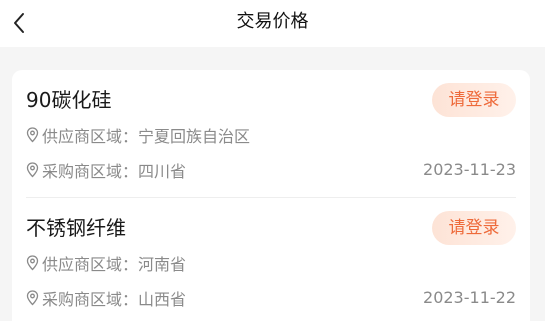 The height and width of the screenshot is (321, 545). Describe the element at coordinates (469, 297) in the screenshot. I see `trade-date: 2023-11-22` at that location.